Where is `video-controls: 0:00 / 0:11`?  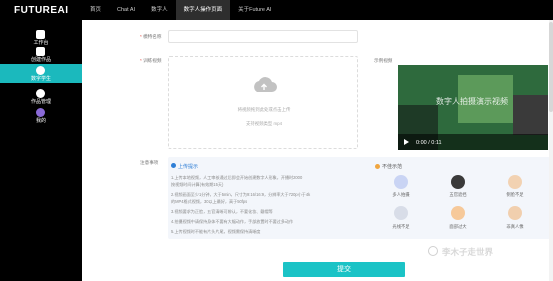 video-controls: 0:00 / 0:11 is located at coordinates (473, 142).